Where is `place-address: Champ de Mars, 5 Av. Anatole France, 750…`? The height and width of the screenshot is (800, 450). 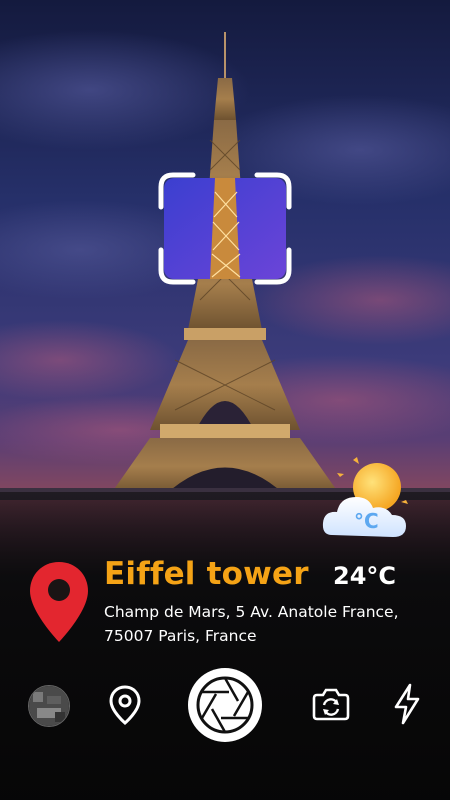 place-address: Champ de Mars, 5 Av. Anatole France, 750… is located at coordinates (269, 624).